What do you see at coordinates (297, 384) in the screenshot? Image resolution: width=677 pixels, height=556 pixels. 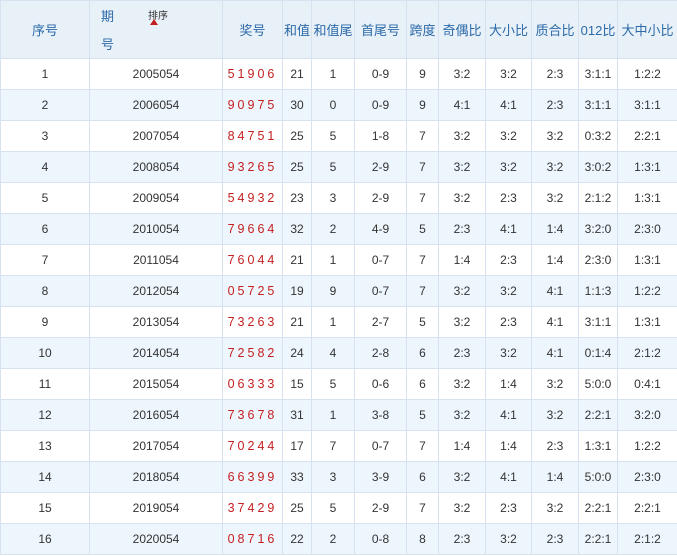 I see `cell-sum: 15` at bounding box center [297, 384].